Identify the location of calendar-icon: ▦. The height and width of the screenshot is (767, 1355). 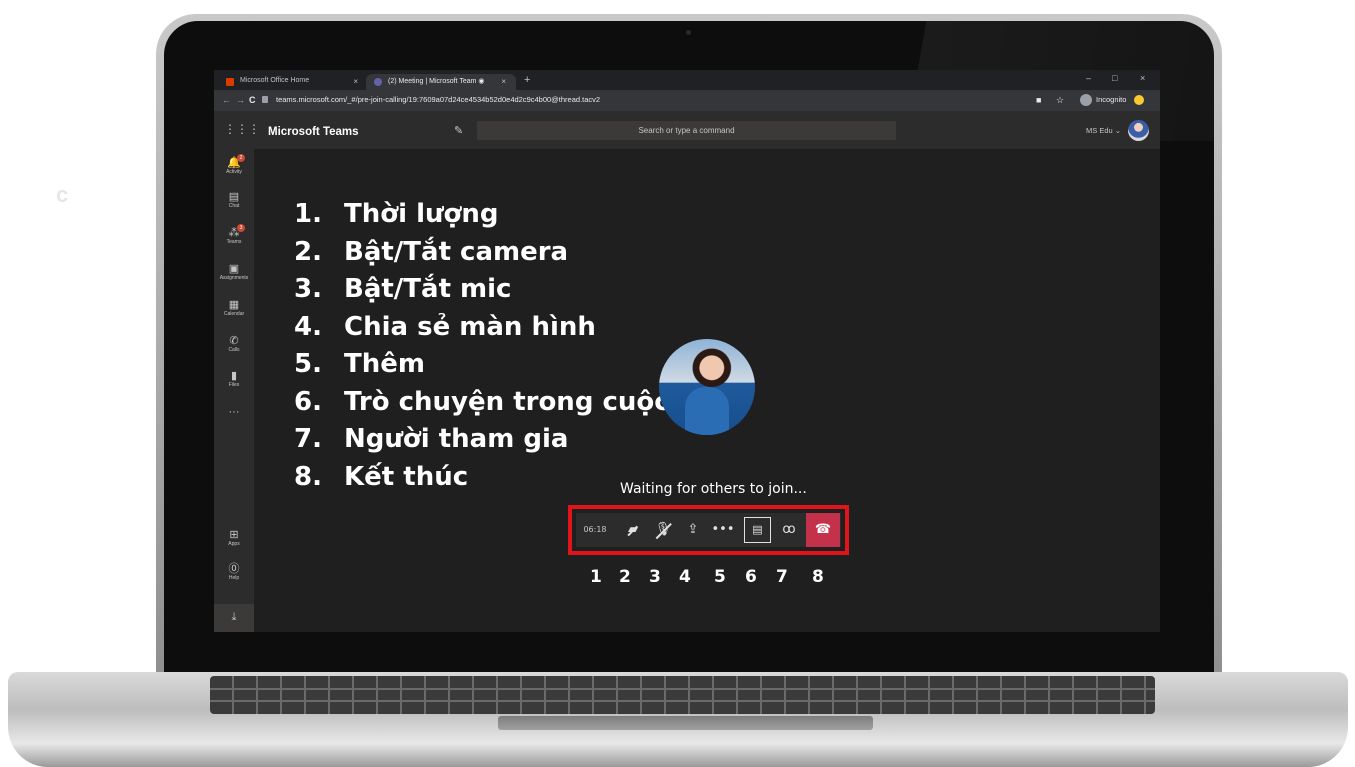
(234, 305).